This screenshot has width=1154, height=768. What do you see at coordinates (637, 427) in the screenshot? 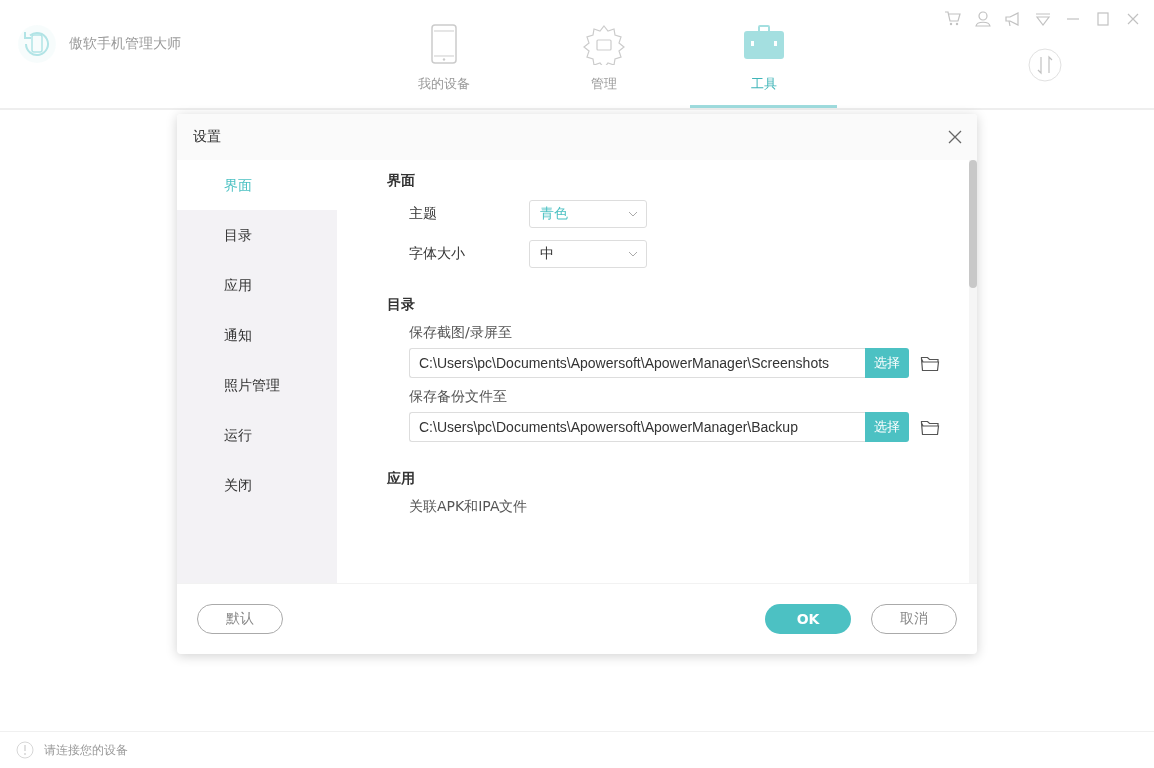
I see `path-field: C:\Users\pc\Documents\Apowersoft\ApowerManager\Backup` at bounding box center [637, 427].